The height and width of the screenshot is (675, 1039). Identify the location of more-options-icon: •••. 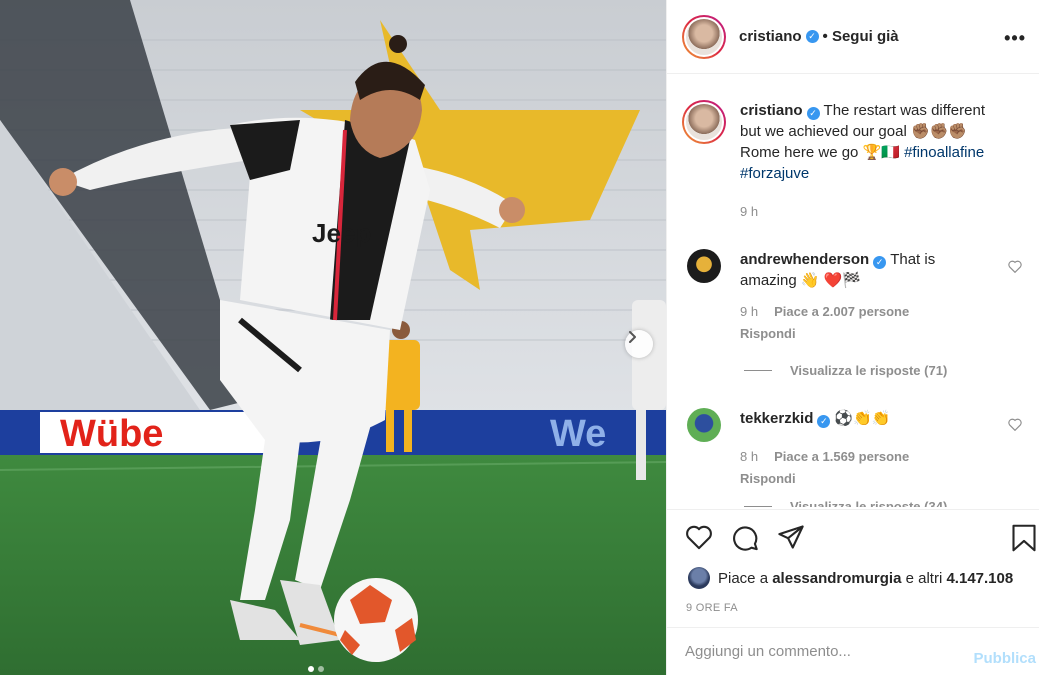
(1015, 38).